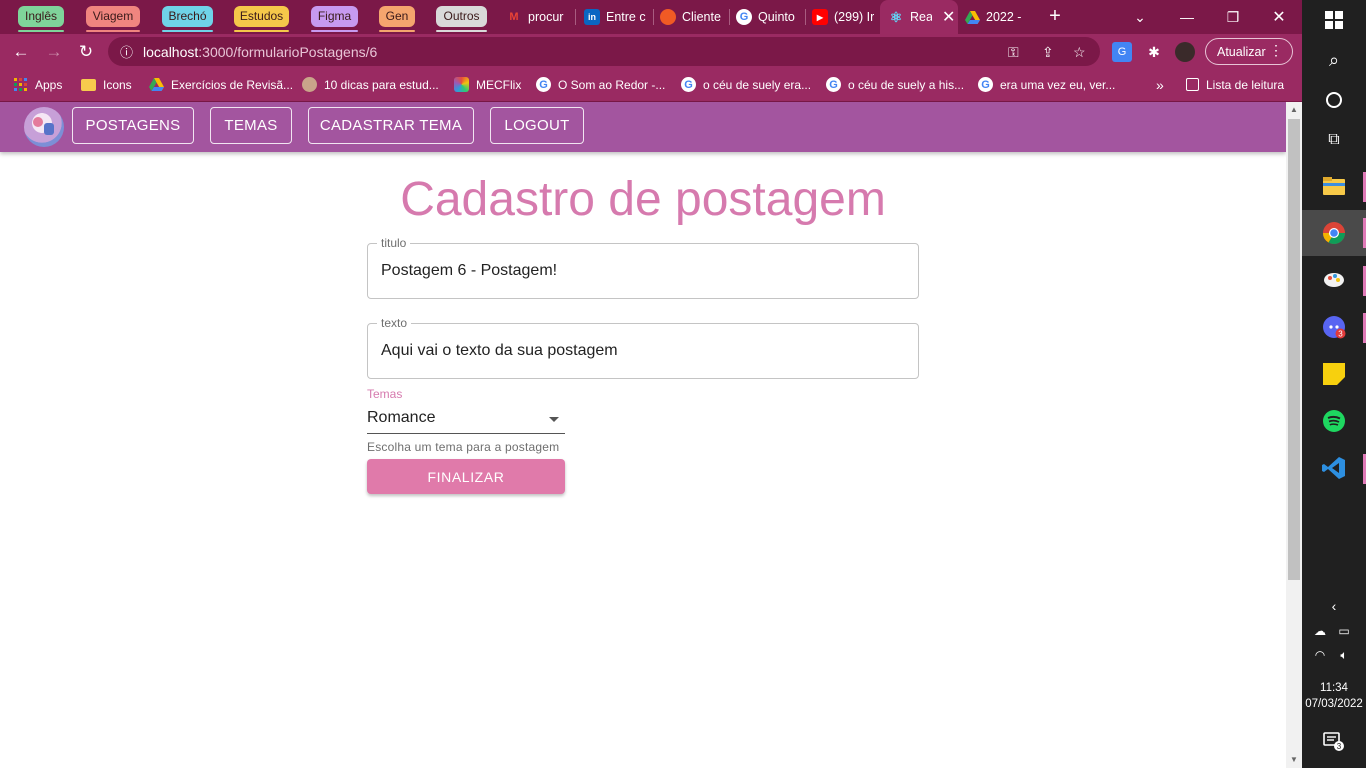 This screenshot has height=768, width=1366. Describe the element at coordinates (466, 420) in the screenshot. I see `temas-select: Romance` at that location.